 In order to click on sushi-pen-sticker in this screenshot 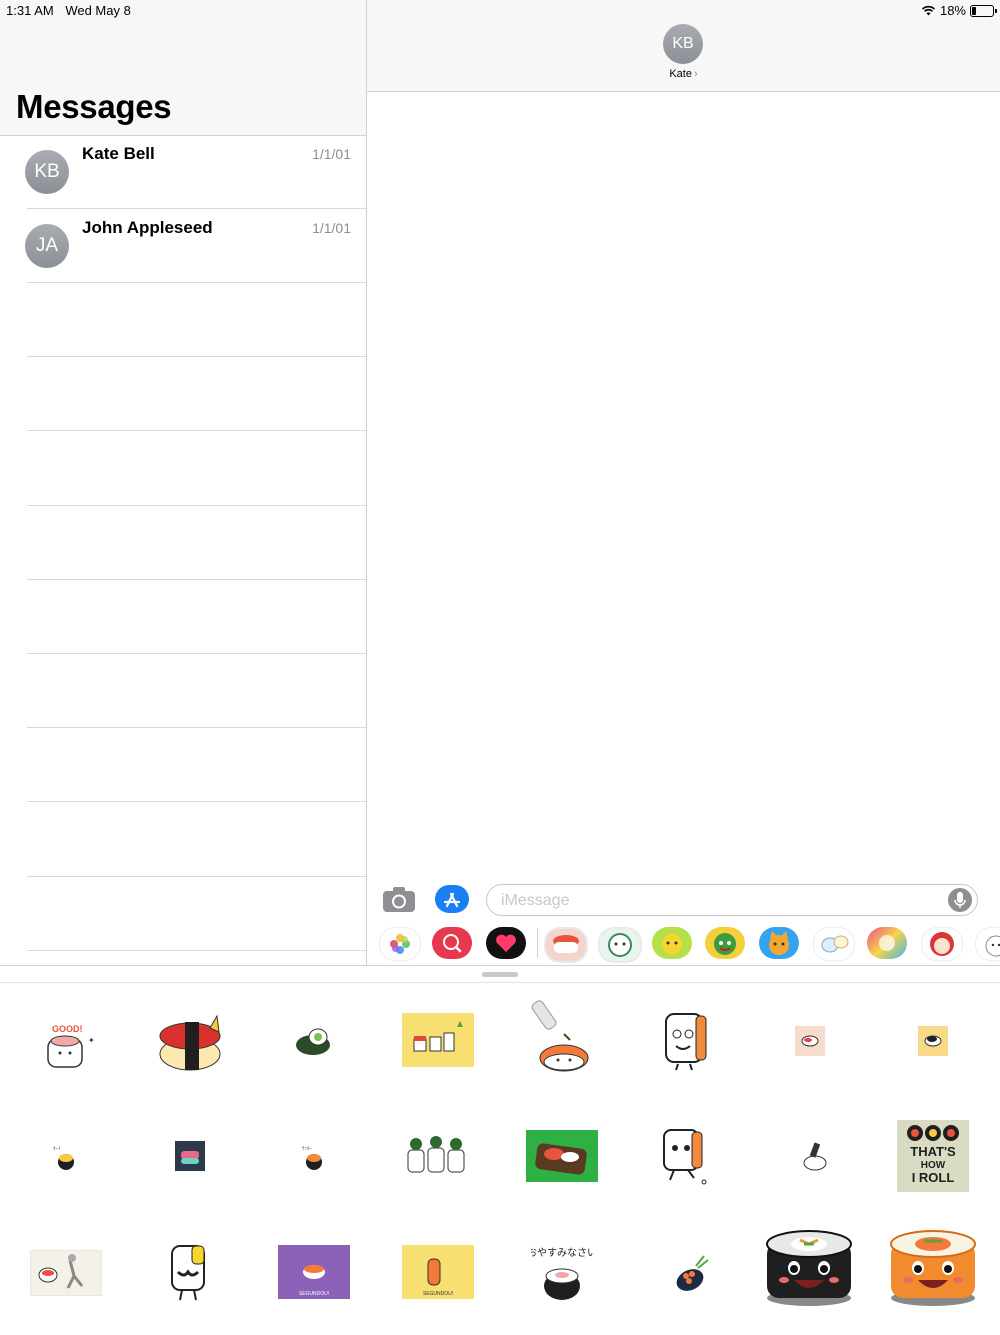, I will do `click(815, 1157)`.